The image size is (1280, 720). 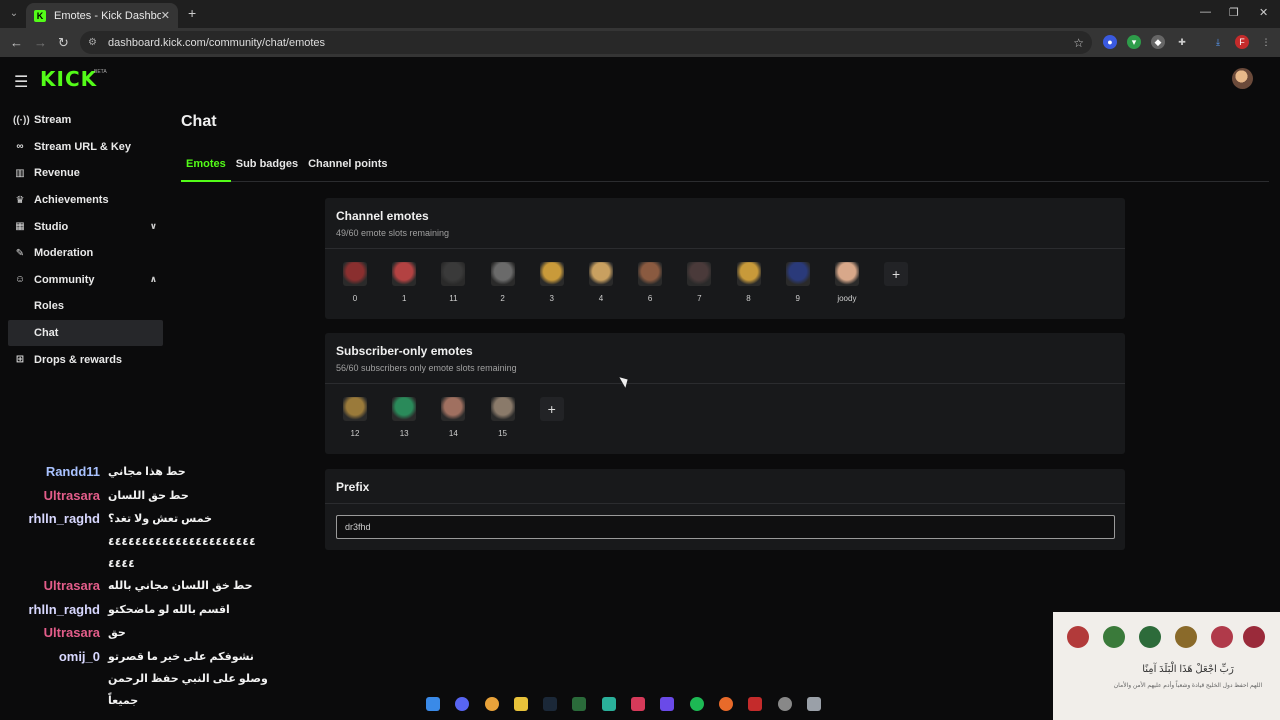 I want to click on extensions-puzzle-icon: ✚, so click(x=1182, y=42).